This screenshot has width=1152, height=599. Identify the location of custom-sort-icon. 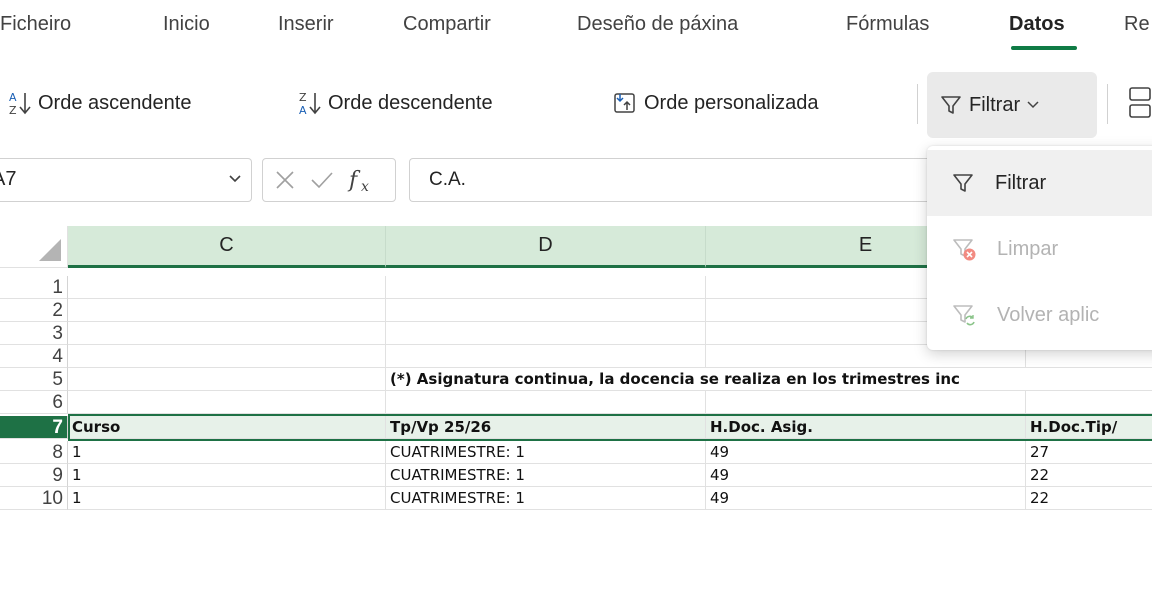
(625, 103).